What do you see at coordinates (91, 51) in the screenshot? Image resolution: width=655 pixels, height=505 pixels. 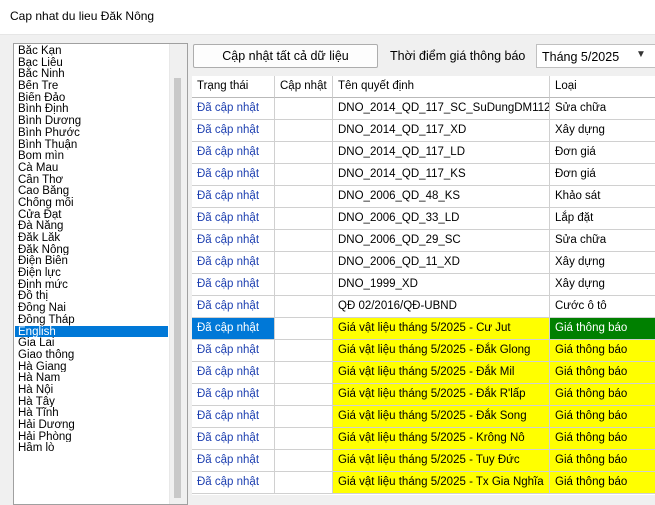 I see `province-item: Bắc Kạn` at bounding box center [91, 51].